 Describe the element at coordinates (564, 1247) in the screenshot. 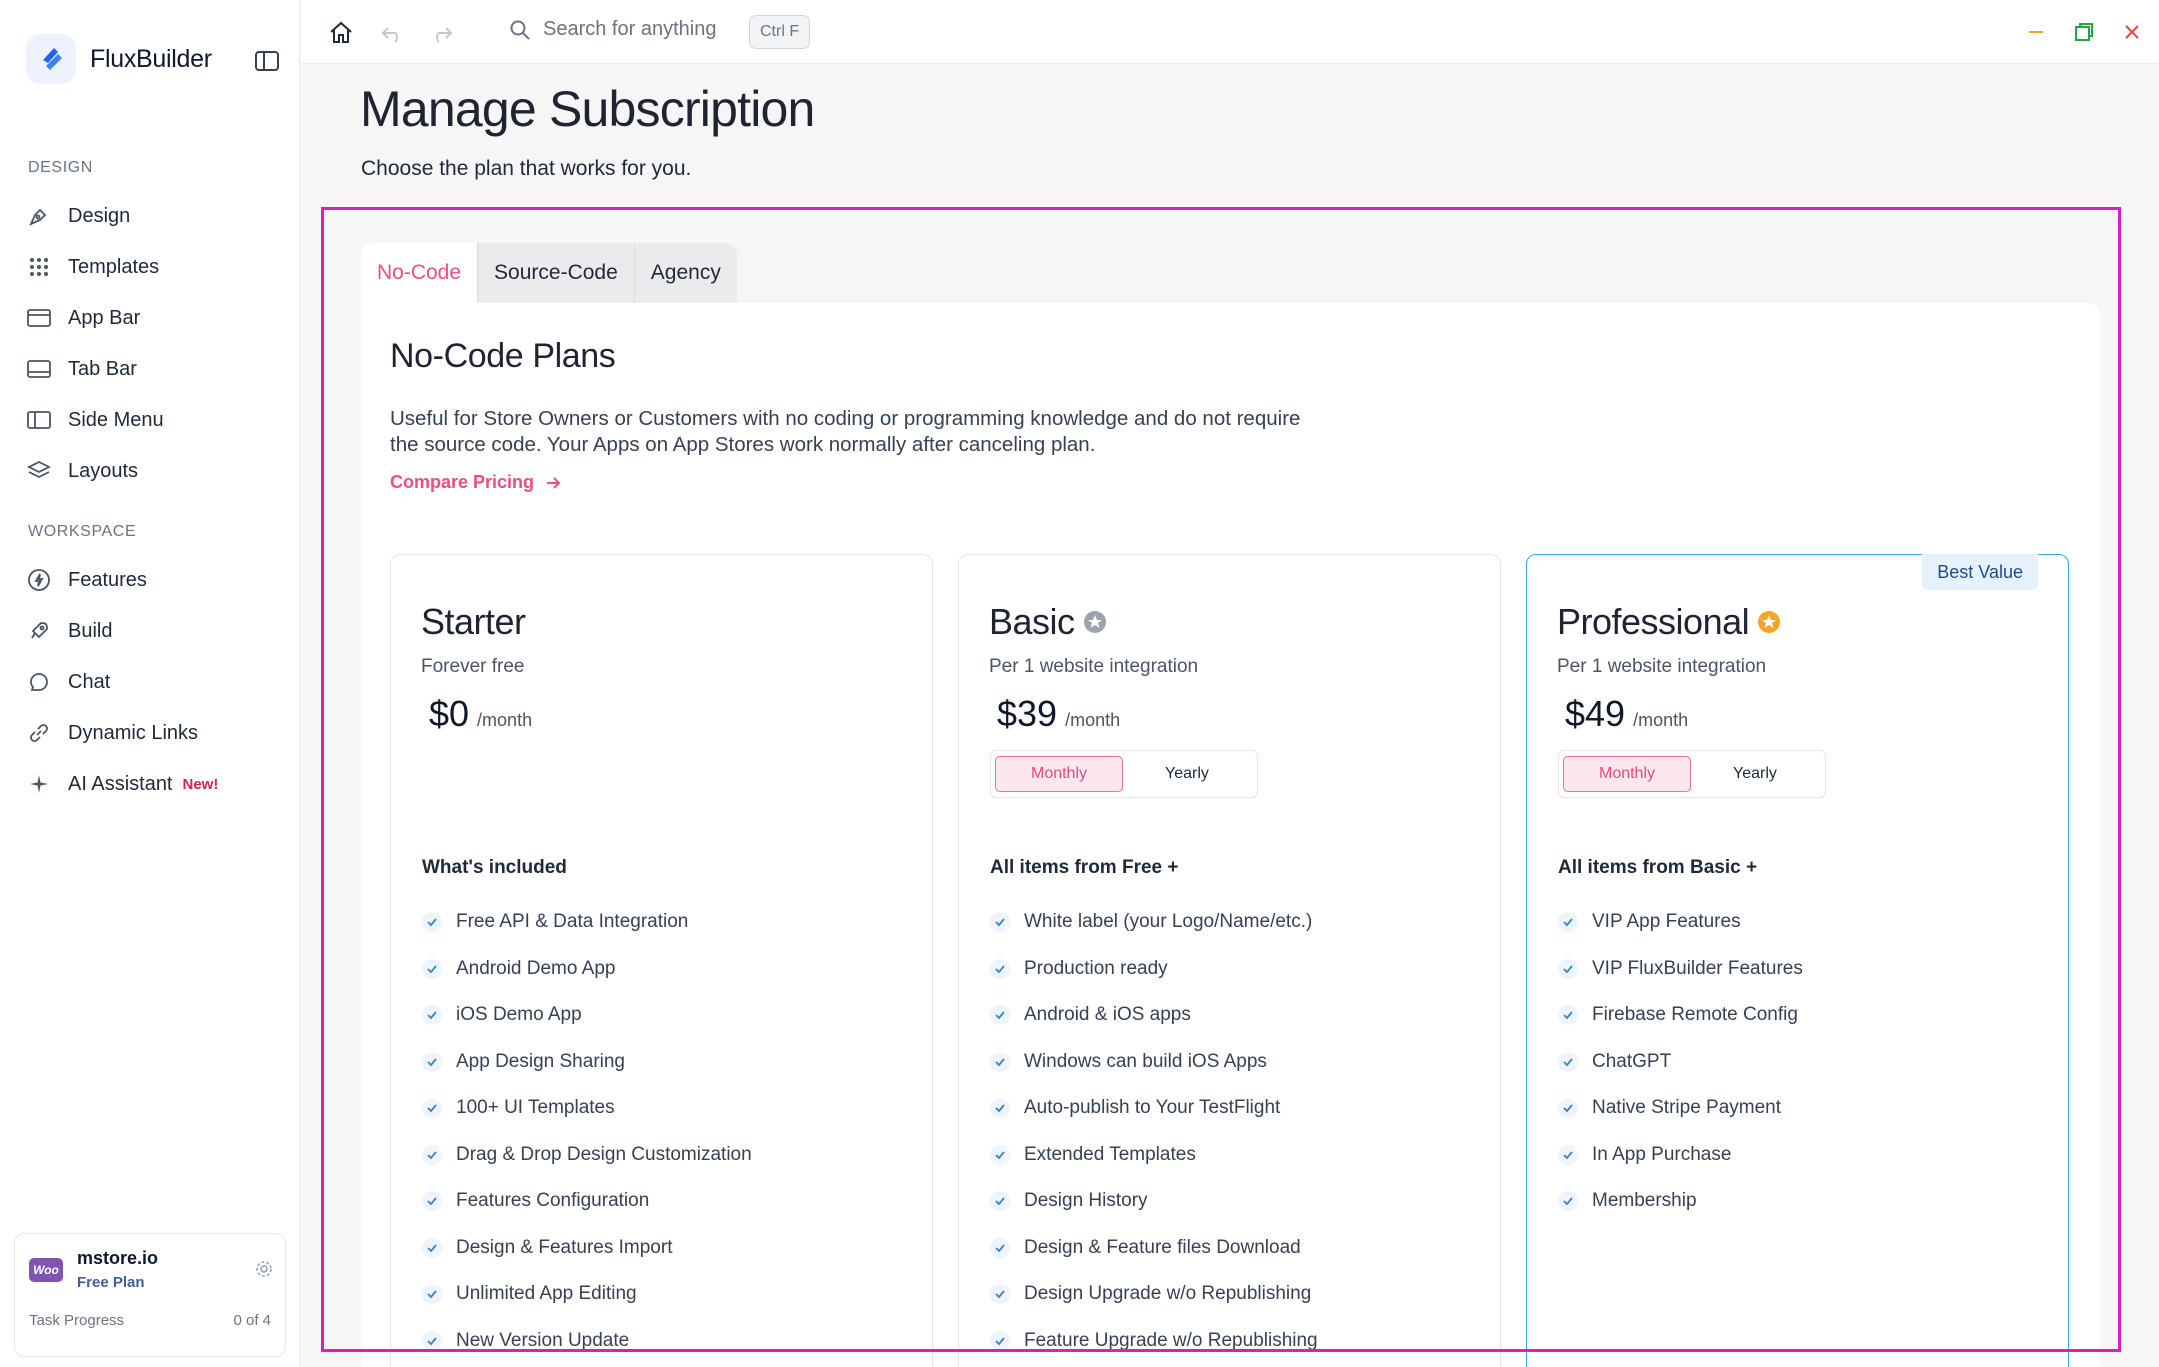

I see `feature-label: Design & Features Import` at that location.